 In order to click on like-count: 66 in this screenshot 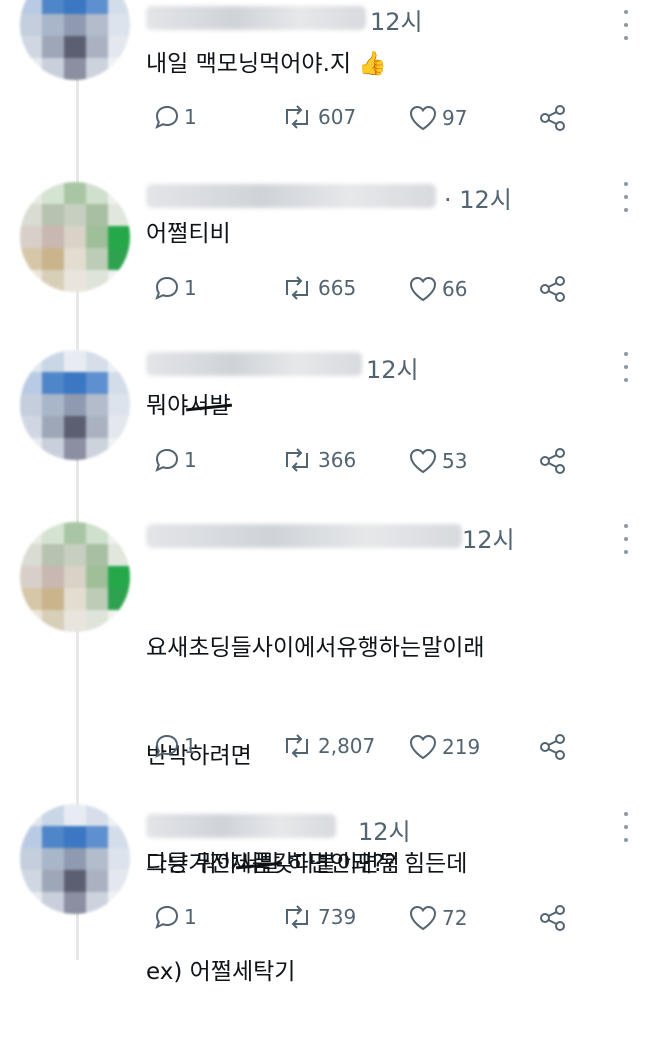, I will do `click(455, 289)`.